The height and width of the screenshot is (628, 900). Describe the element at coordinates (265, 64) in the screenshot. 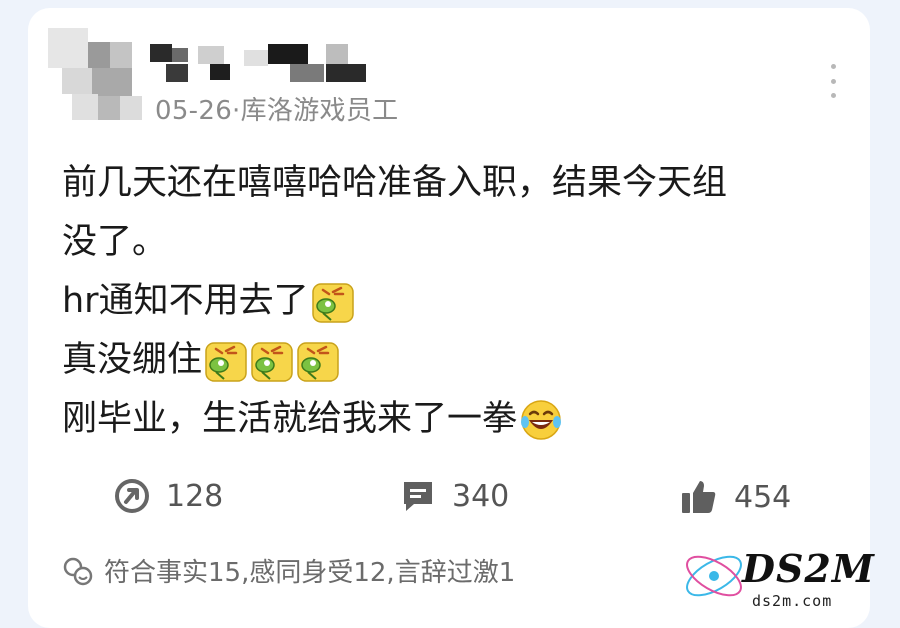

I see `username` at that location.